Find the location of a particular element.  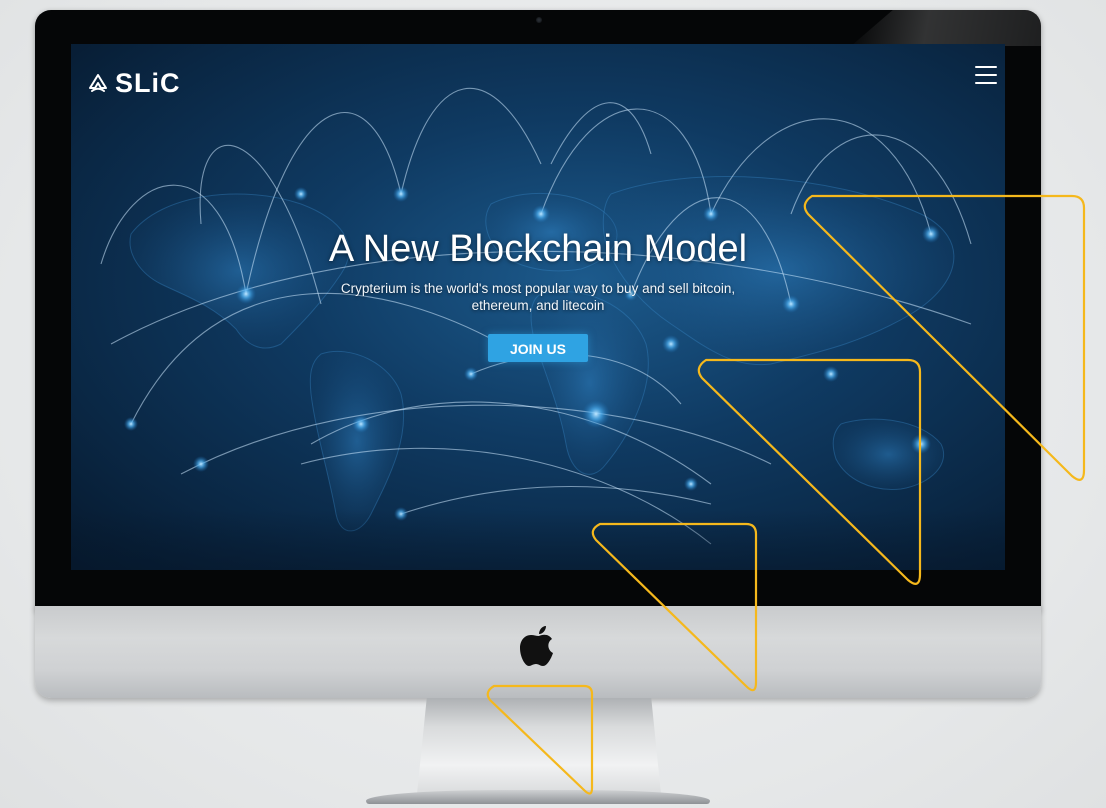

bezel-reflection is located at coordinates (946, 28).